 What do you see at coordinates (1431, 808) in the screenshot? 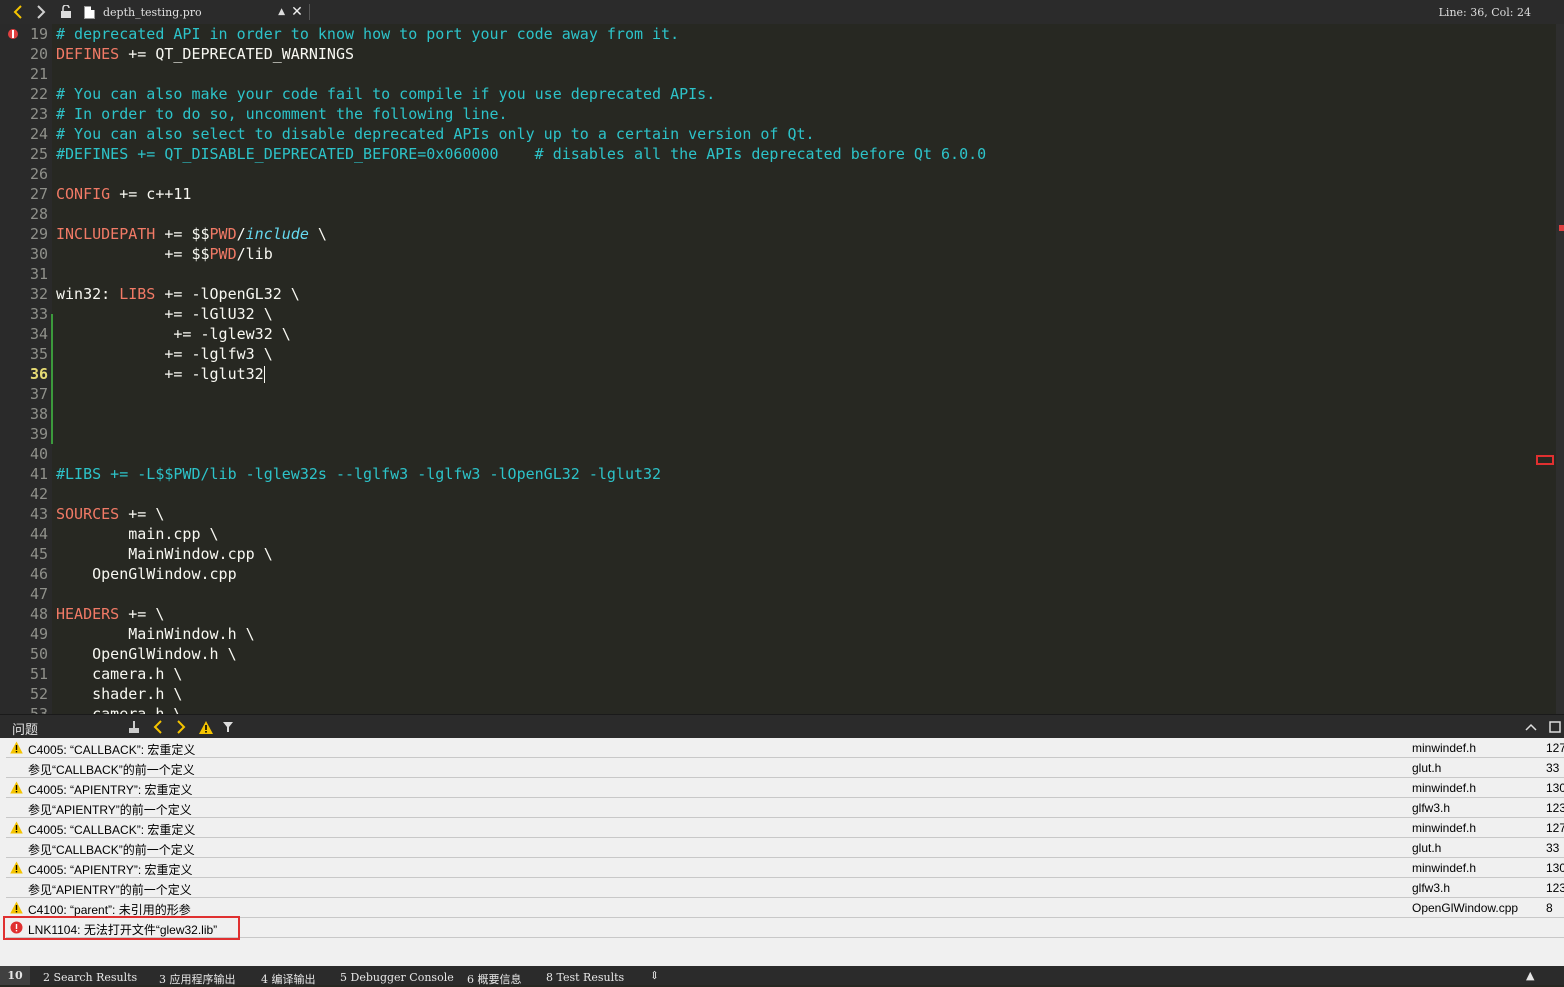
I see `issue-file: glfw3.h` at bounding box center [1431, 808].